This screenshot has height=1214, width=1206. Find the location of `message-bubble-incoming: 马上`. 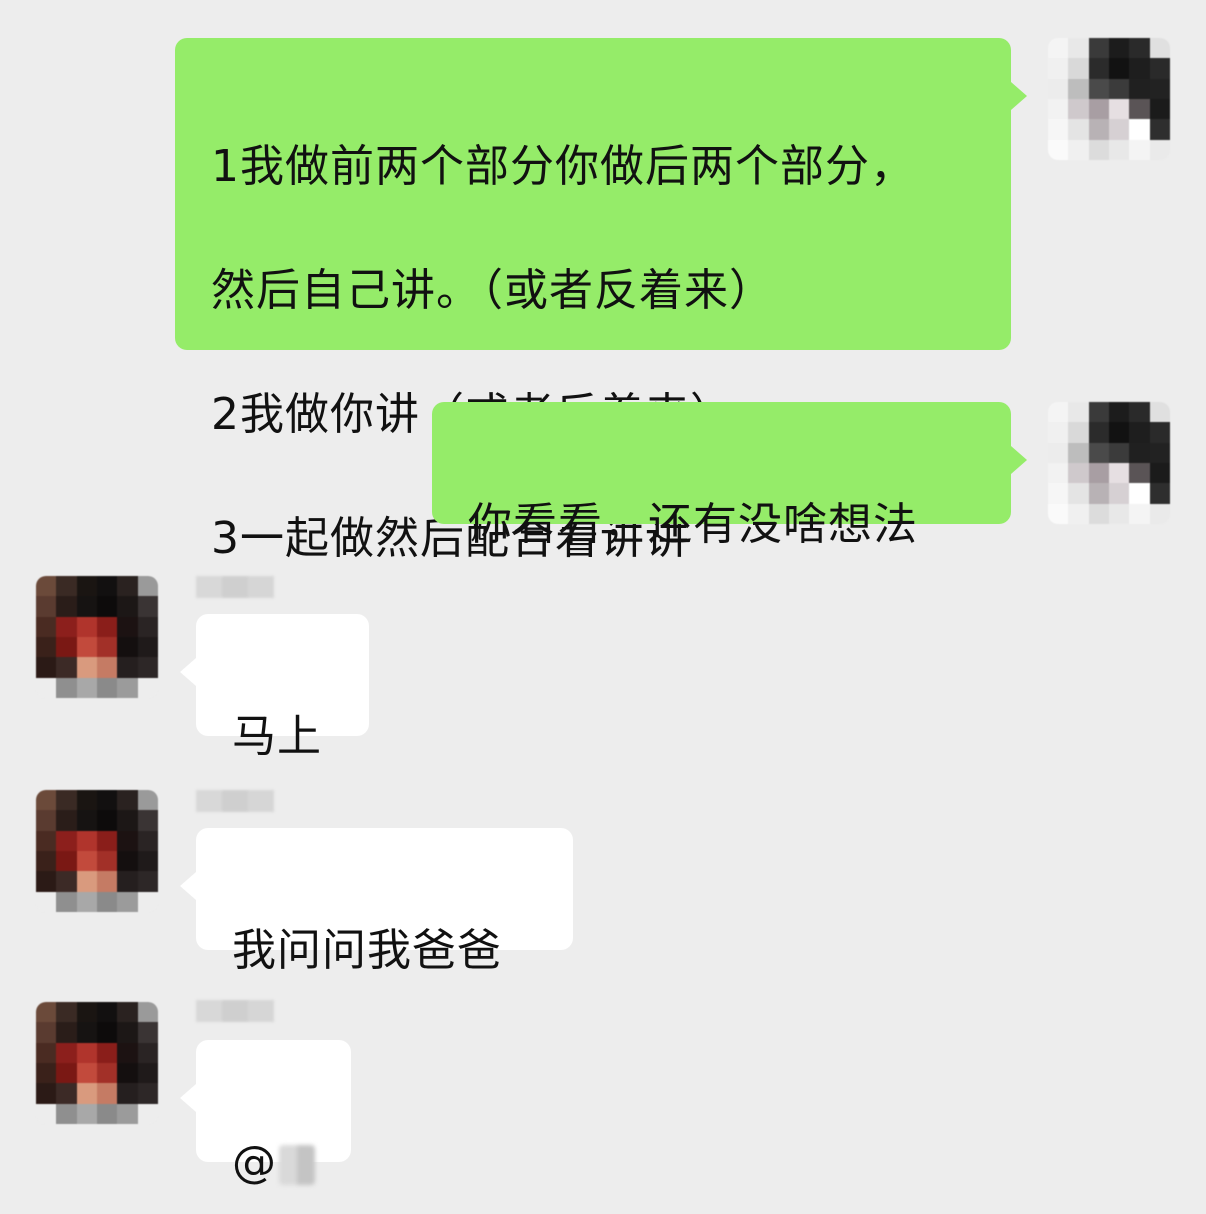

message-bubble-incoming: 马上 is located at coordinates (274, 688).